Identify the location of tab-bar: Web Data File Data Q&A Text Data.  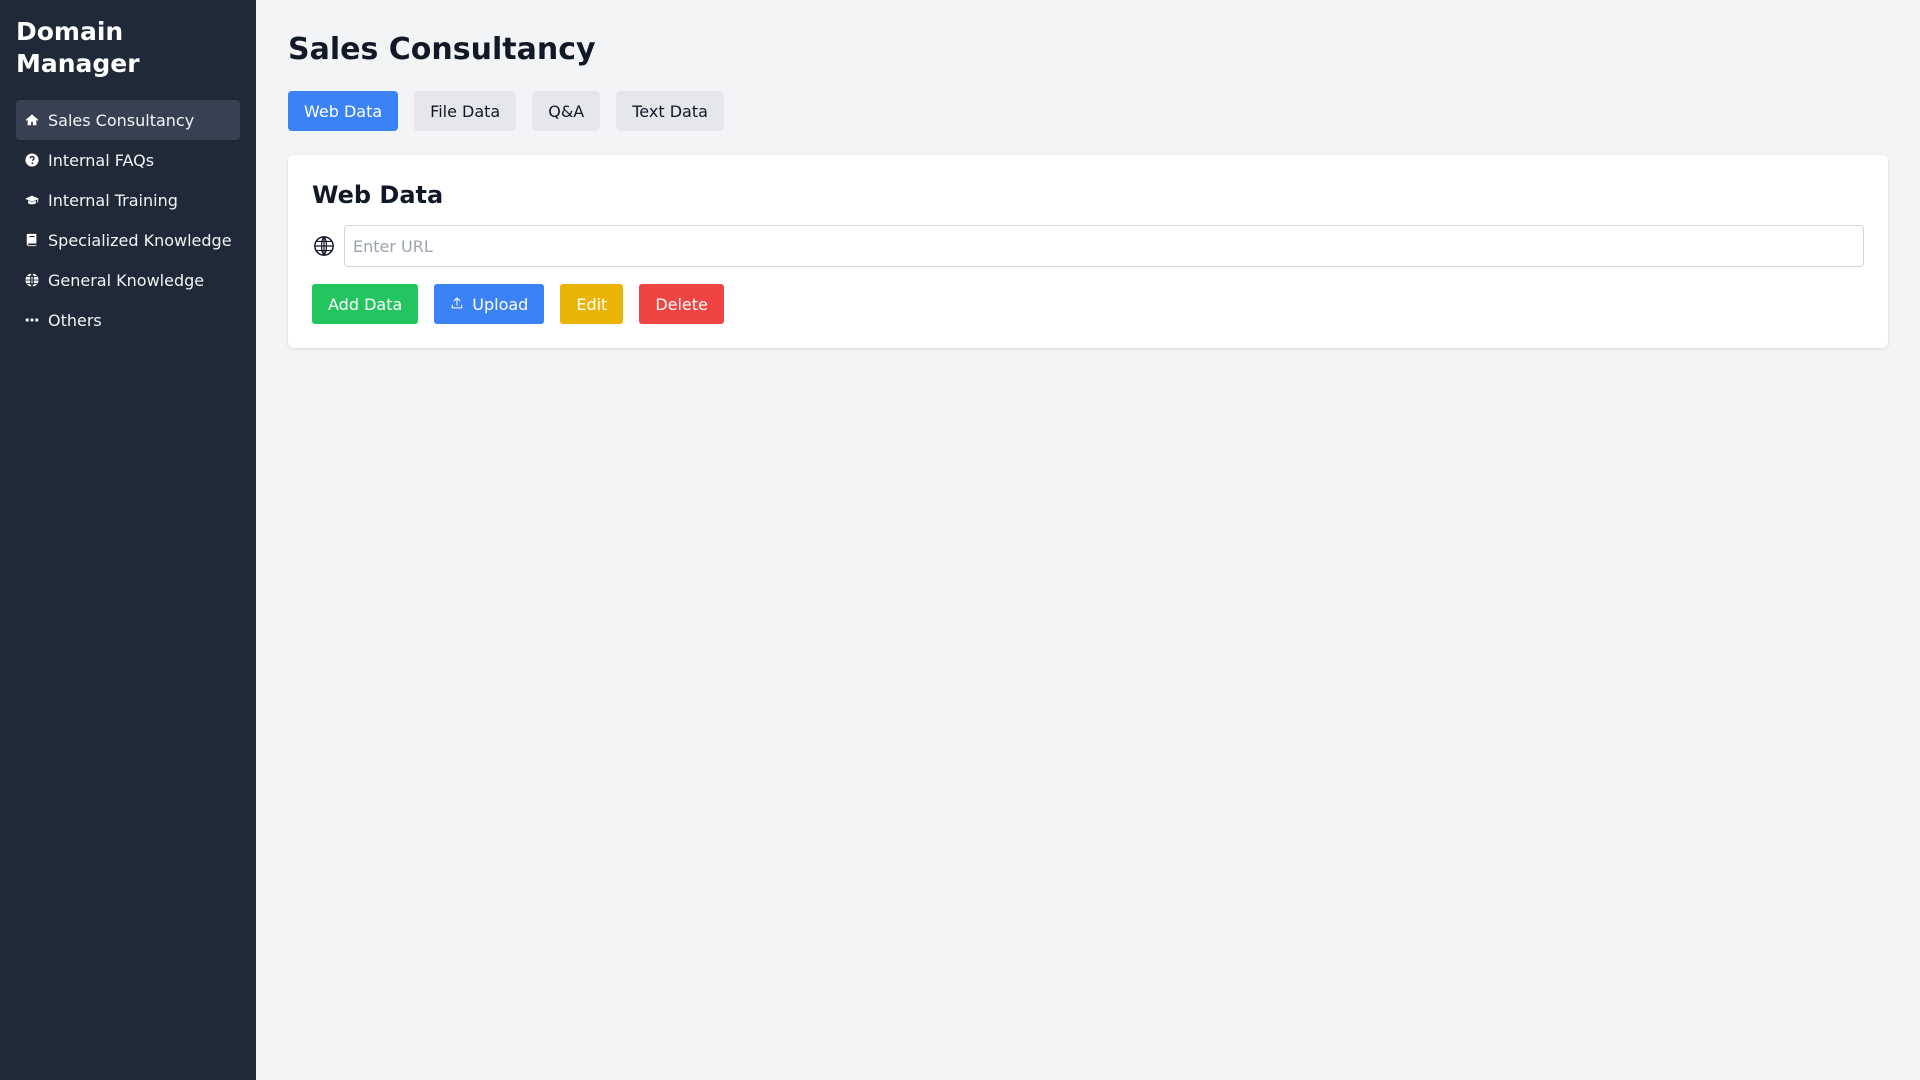
(1088, 111).